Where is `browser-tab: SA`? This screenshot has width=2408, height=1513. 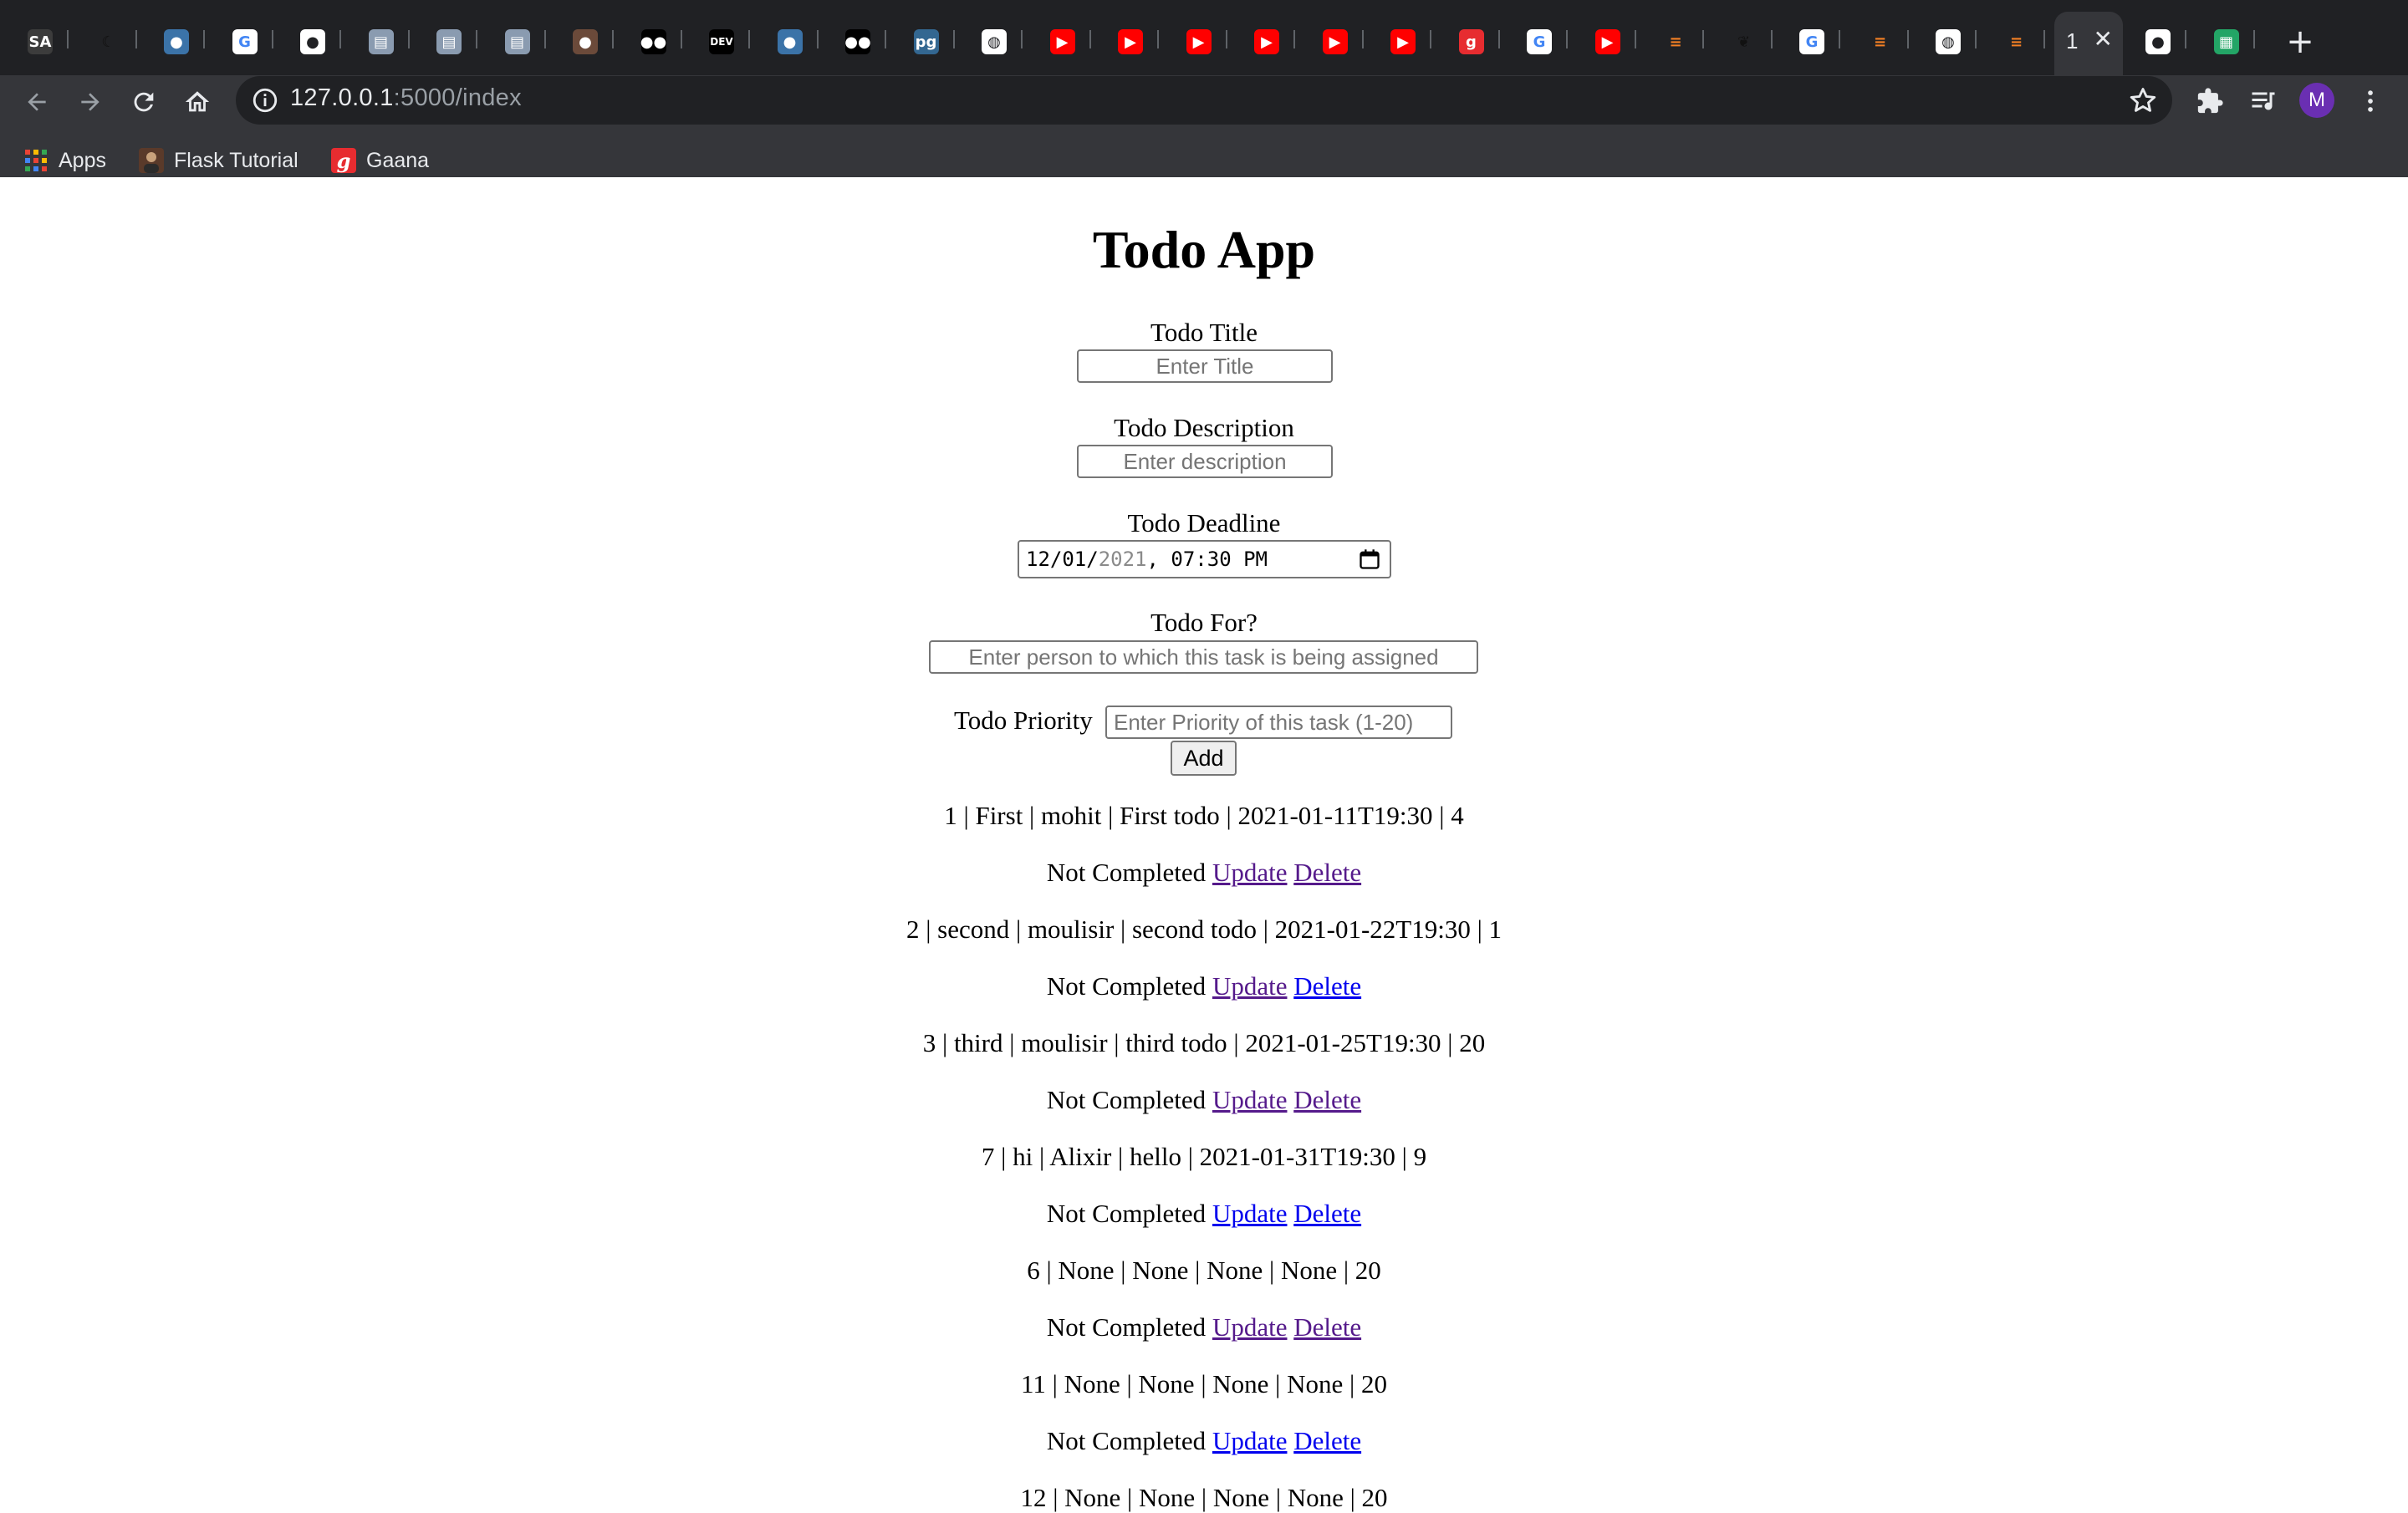 browser-tab: SA is located at coordinates (43, 41).